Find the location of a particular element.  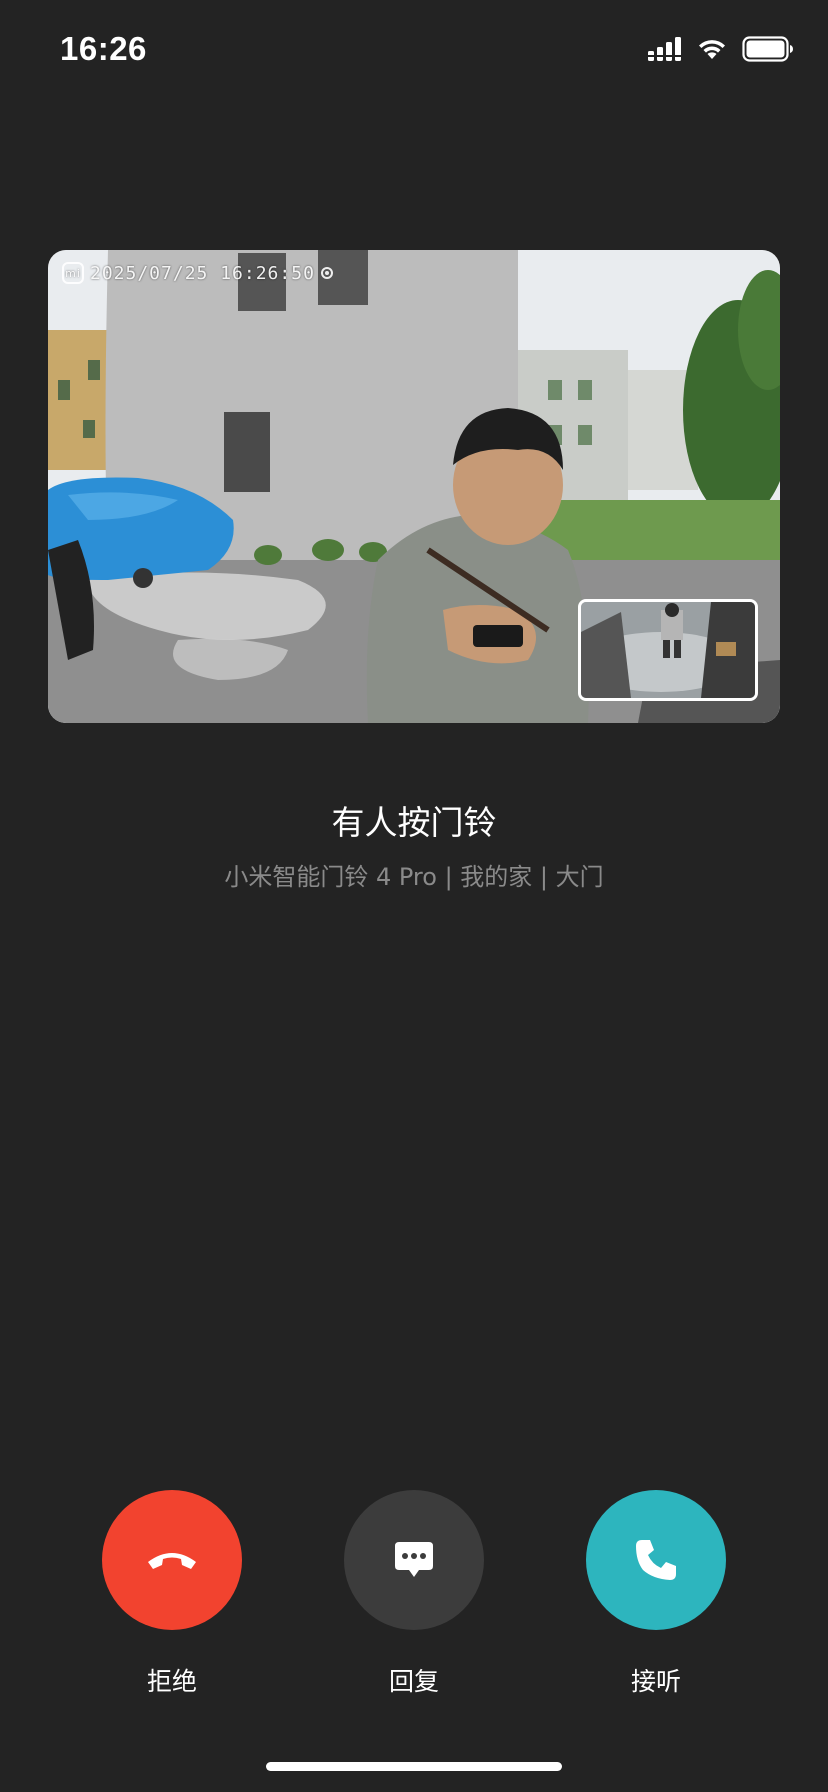

reply-label: 回复 is located at coordinates (413, 1681).